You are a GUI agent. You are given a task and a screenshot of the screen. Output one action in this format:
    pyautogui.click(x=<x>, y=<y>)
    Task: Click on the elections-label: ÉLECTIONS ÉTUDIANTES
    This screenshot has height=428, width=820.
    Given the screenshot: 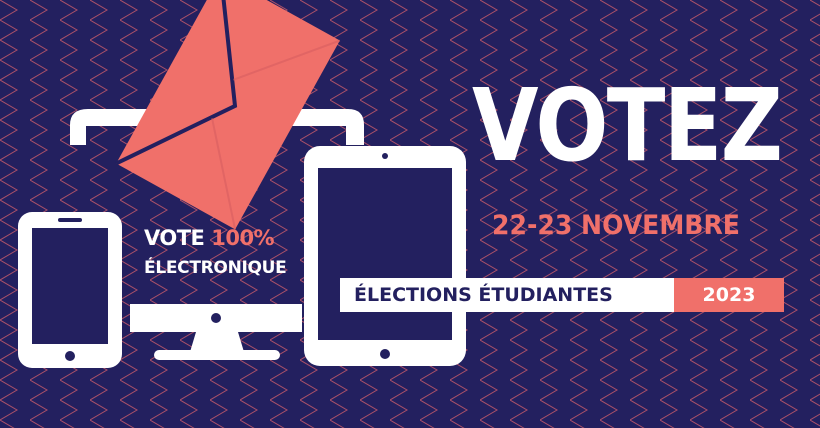 What is the action you would take?
    pyautogui.click(x=507, y=295)
    